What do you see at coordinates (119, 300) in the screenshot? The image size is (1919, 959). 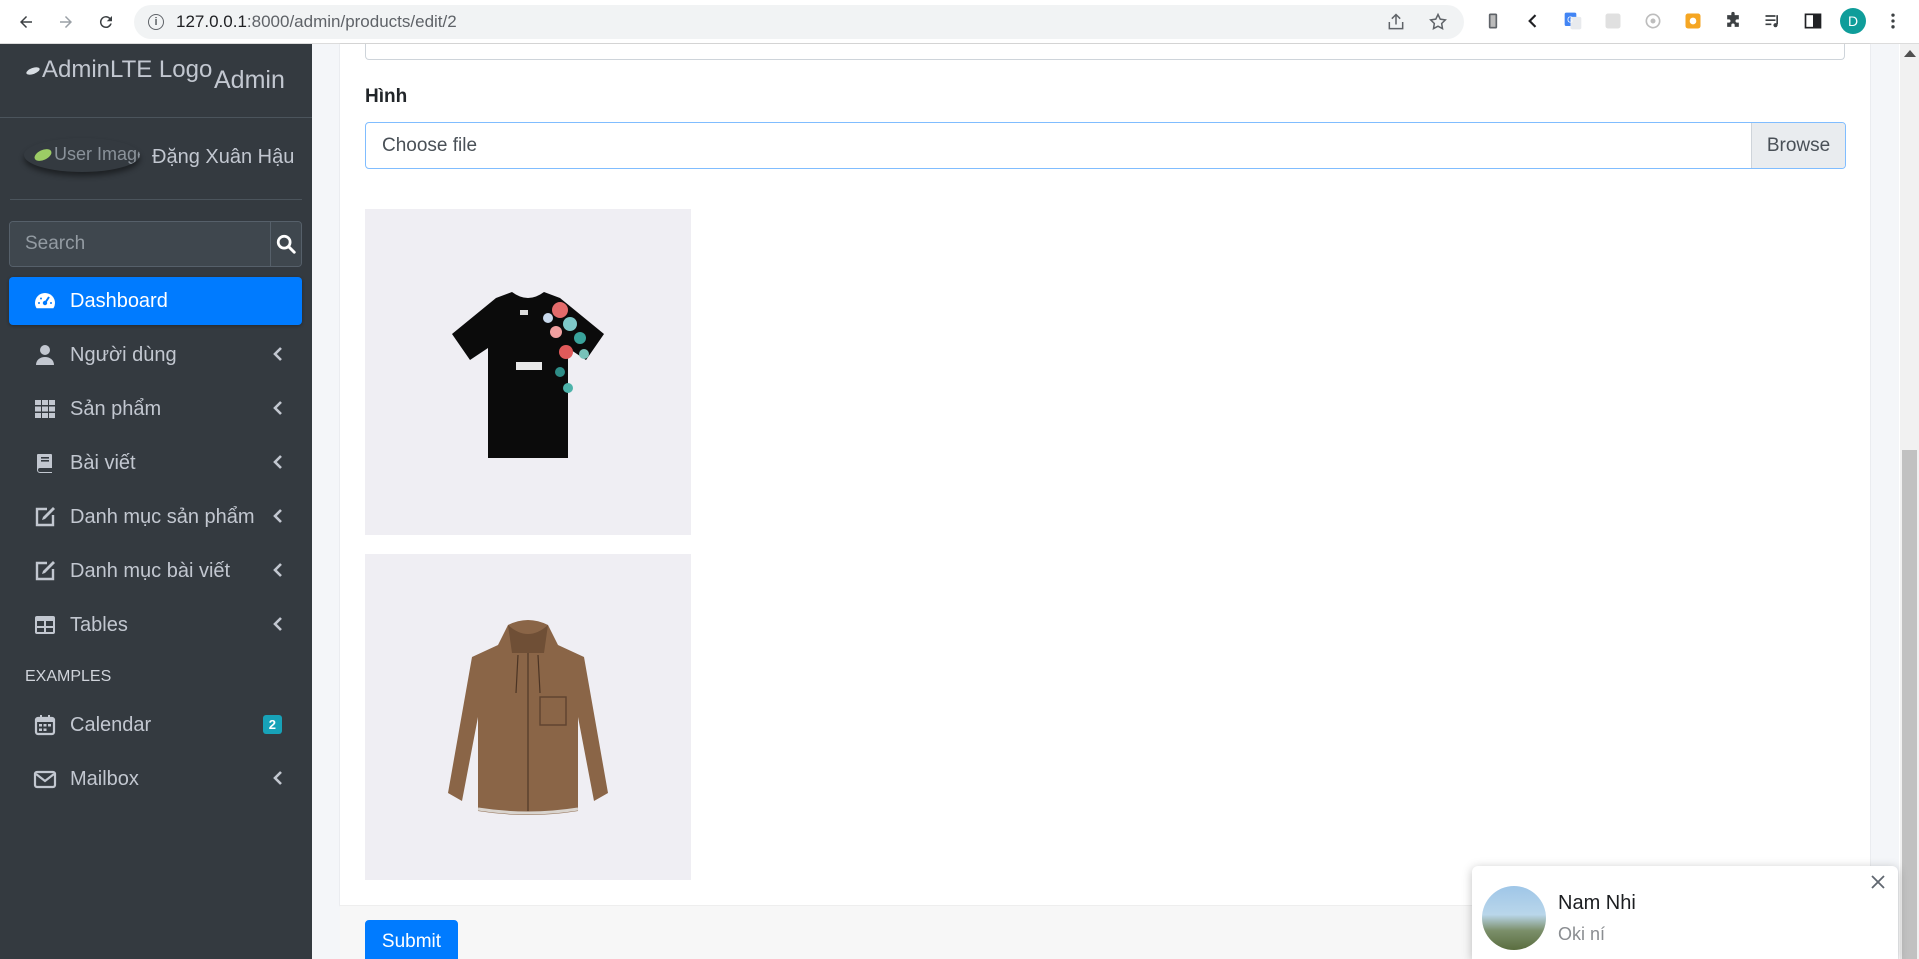 I see `sidebar-item-label: Dashboard` at bounding box center [119, 300].